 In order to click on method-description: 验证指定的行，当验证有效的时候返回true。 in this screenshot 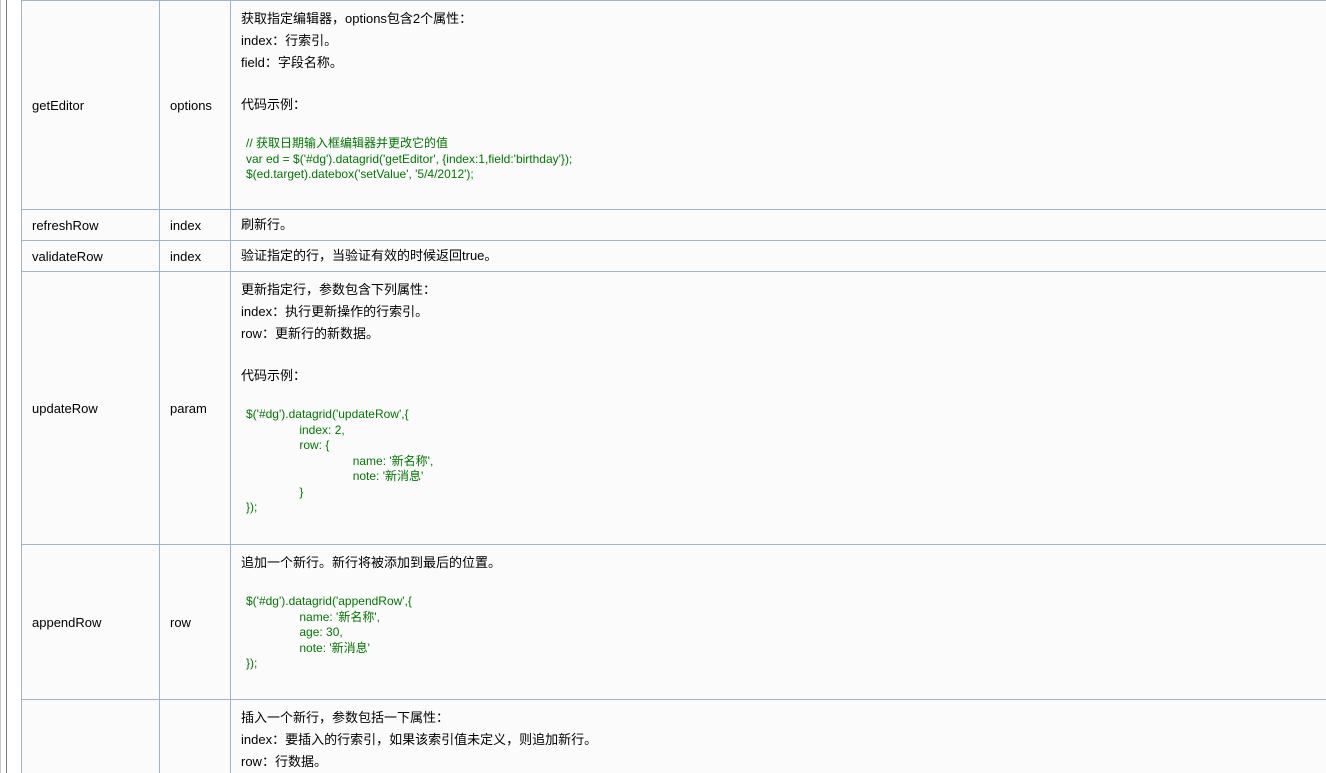, I will do `click(778, 256)`.